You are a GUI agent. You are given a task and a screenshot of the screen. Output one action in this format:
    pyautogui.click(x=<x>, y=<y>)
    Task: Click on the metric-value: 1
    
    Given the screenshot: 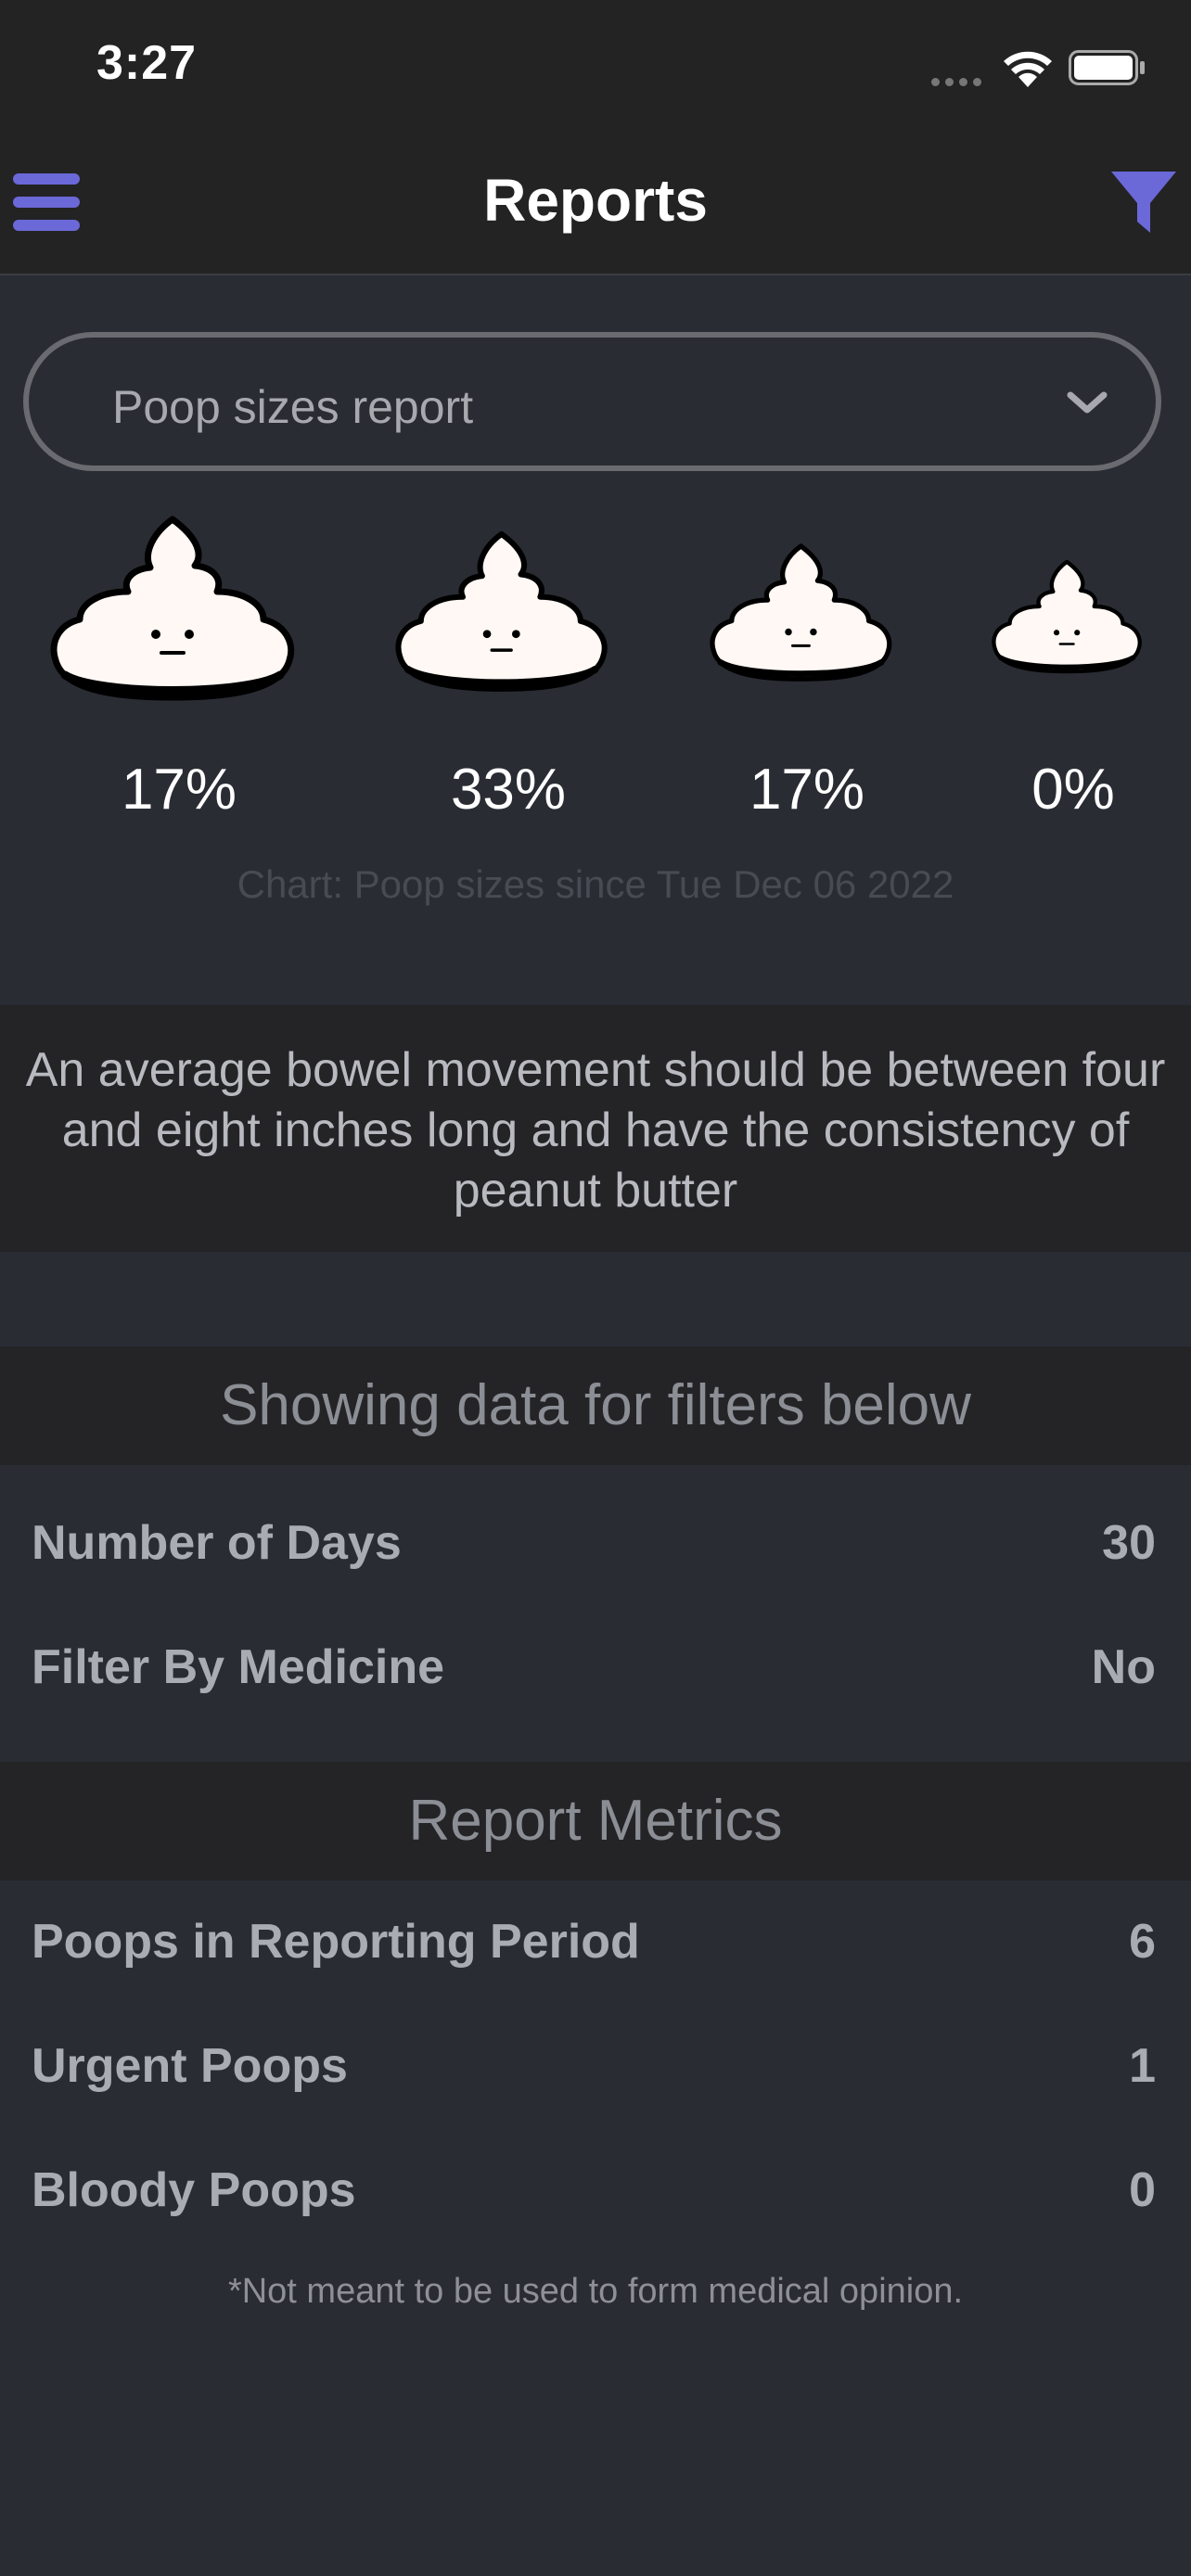 What is the action you would take?
    pyautogui.click(x=1142, y=2066)
    